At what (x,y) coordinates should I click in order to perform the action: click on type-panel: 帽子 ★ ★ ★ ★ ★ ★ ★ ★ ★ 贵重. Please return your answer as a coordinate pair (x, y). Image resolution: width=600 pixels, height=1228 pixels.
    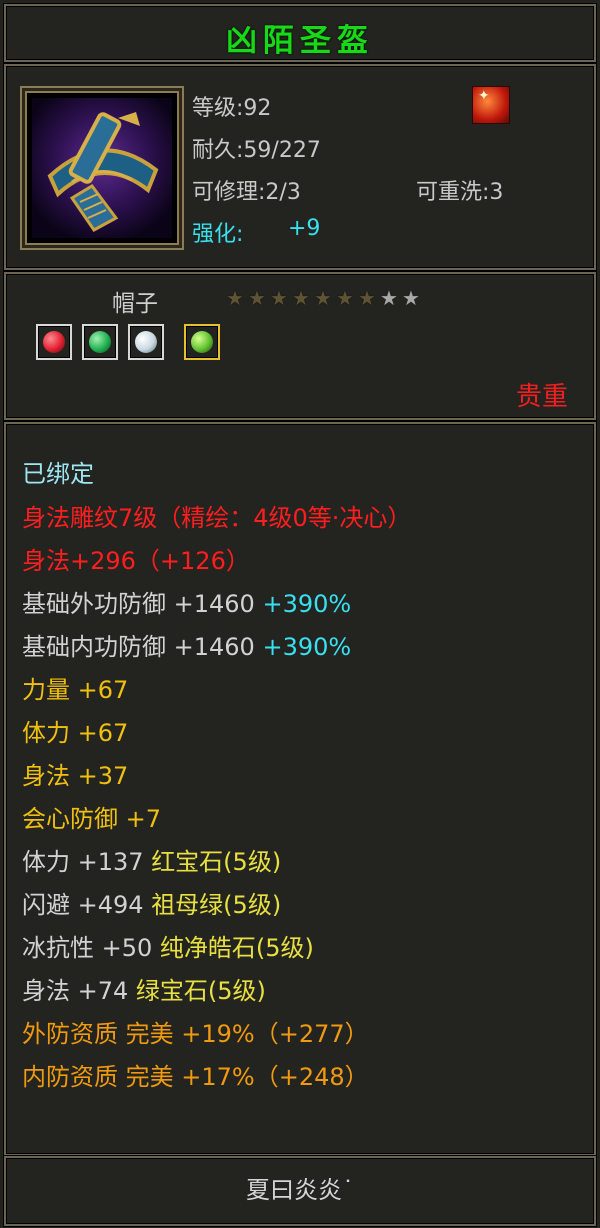
    Looking at the image, I should click on (300, 346).